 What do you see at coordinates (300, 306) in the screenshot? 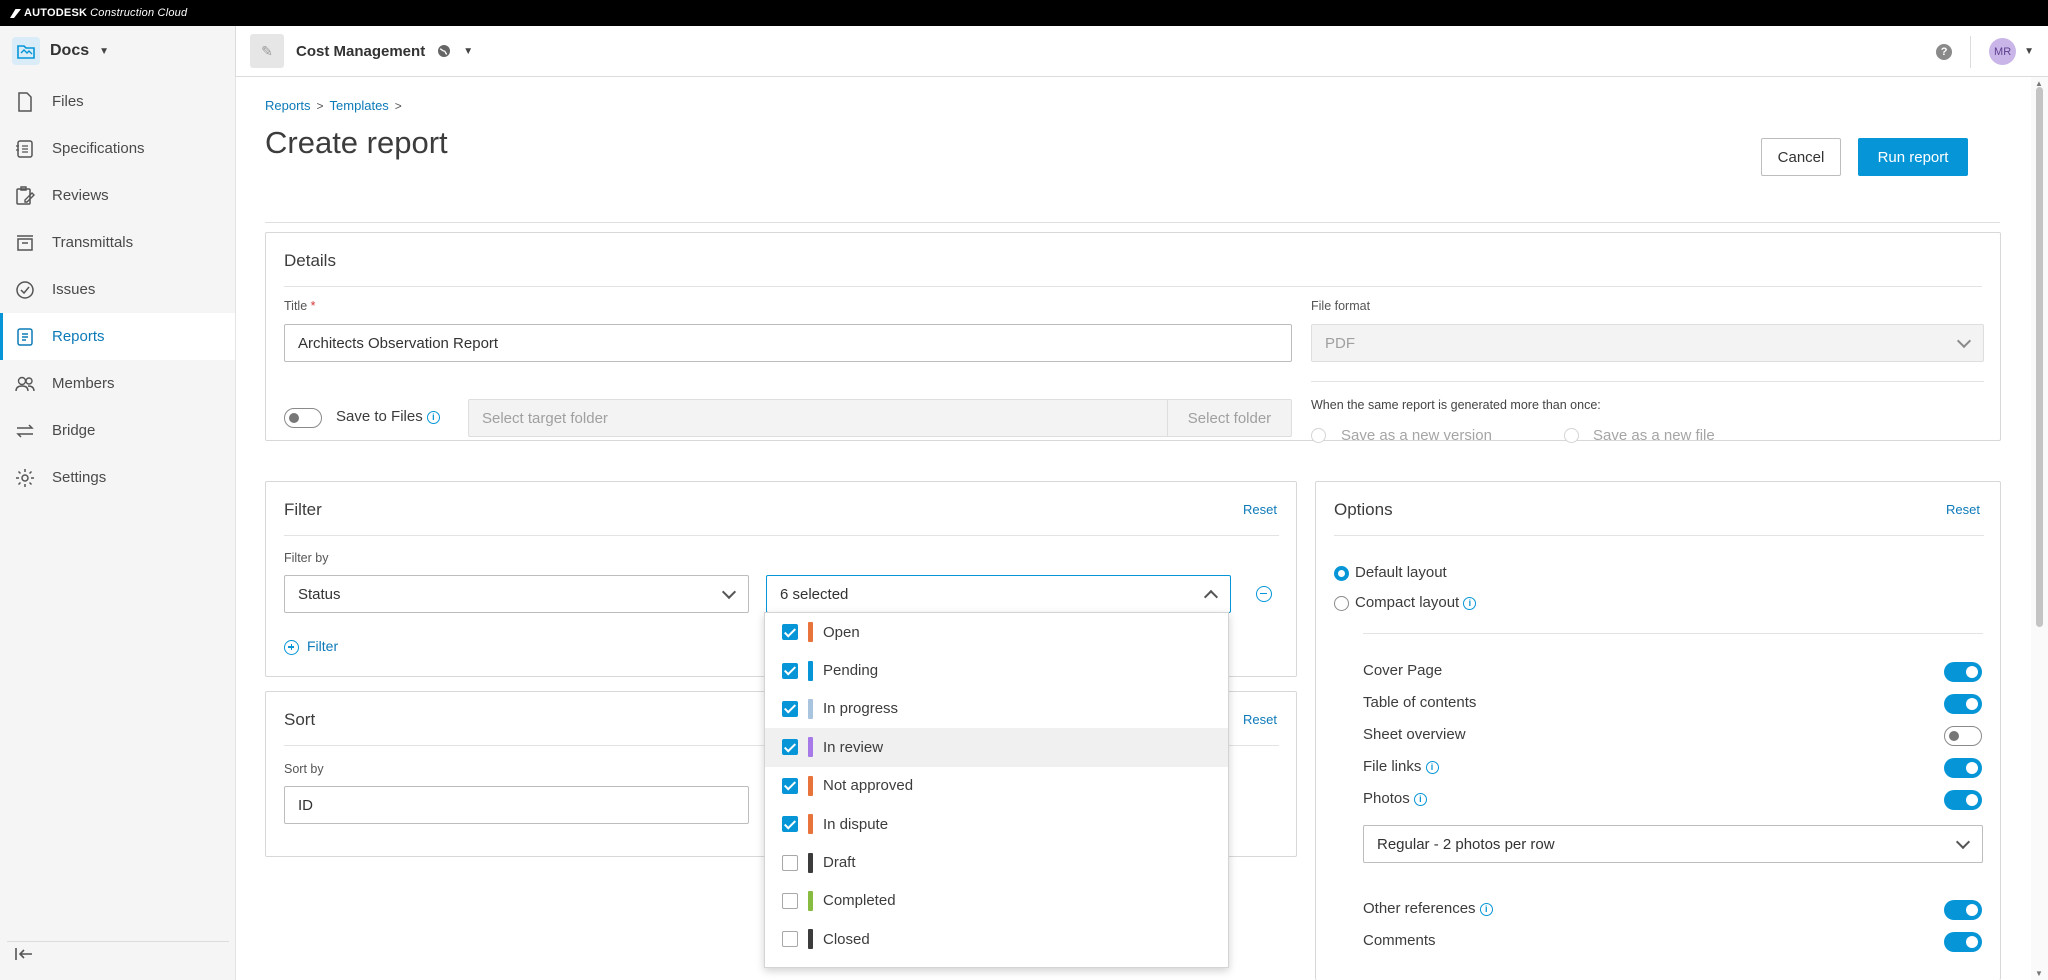
I see `title-field-label: Title *` at bounding box center [300, 306].